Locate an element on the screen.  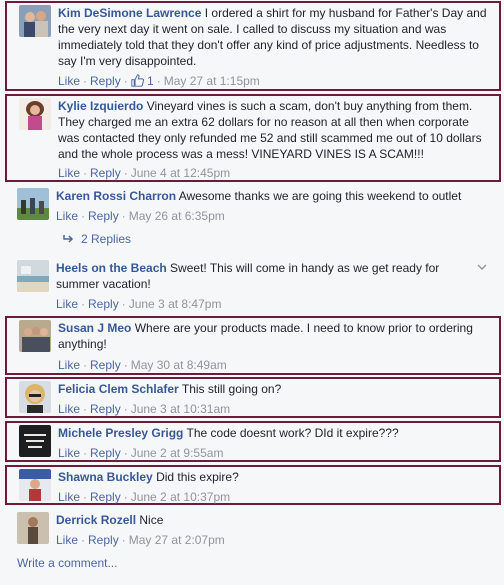
comment-author: Susan J Meo is located at coordinates (94, 328).